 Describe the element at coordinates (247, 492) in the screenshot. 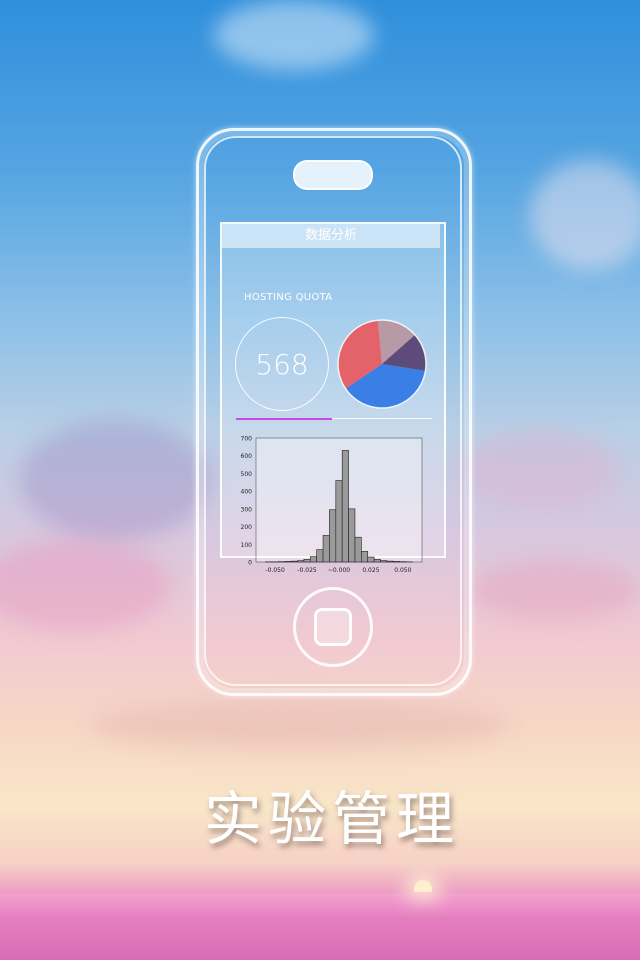

I see `y-tick-label: 400` at that location.